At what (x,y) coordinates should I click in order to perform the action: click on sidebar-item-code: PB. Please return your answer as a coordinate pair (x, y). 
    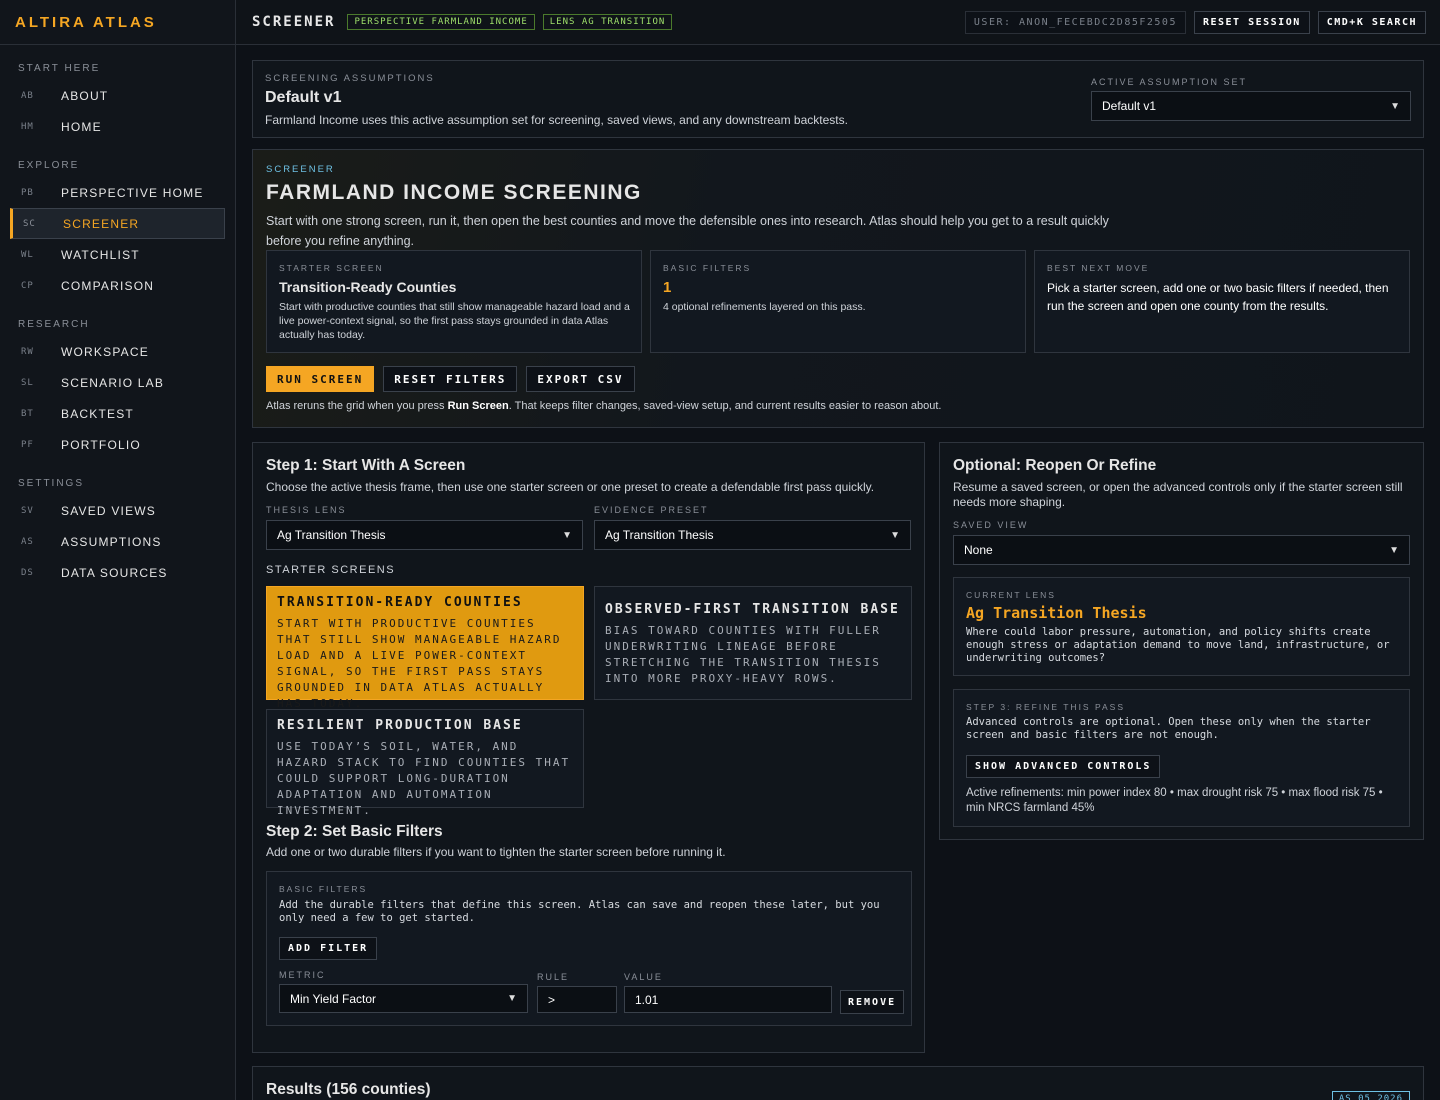
    Looking at the image, I should click on (27, 192).